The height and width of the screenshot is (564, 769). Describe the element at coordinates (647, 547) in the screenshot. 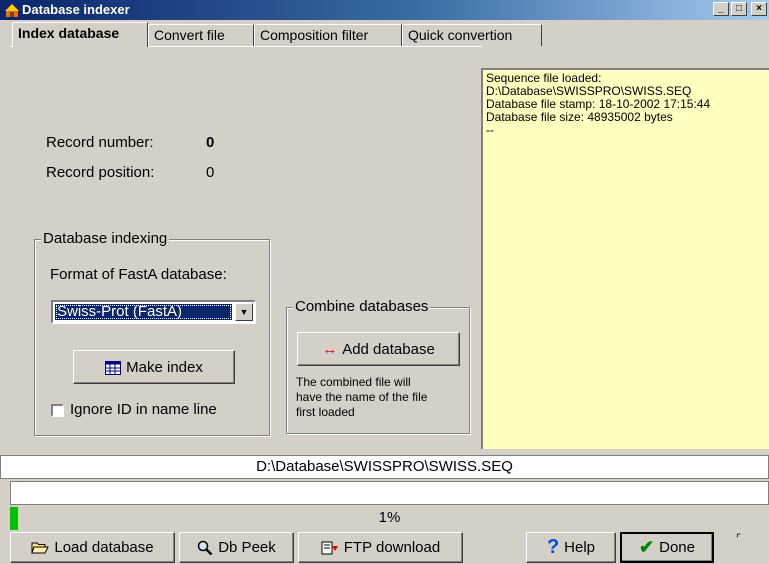

I see `checkmark-icon: ✔` at that location.